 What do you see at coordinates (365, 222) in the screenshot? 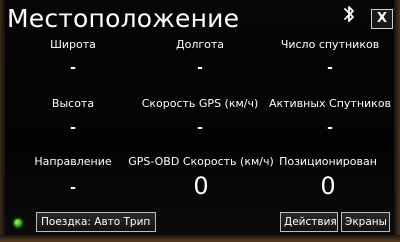
I see `screens-button: Экраны` at bounding box center [365, 222].